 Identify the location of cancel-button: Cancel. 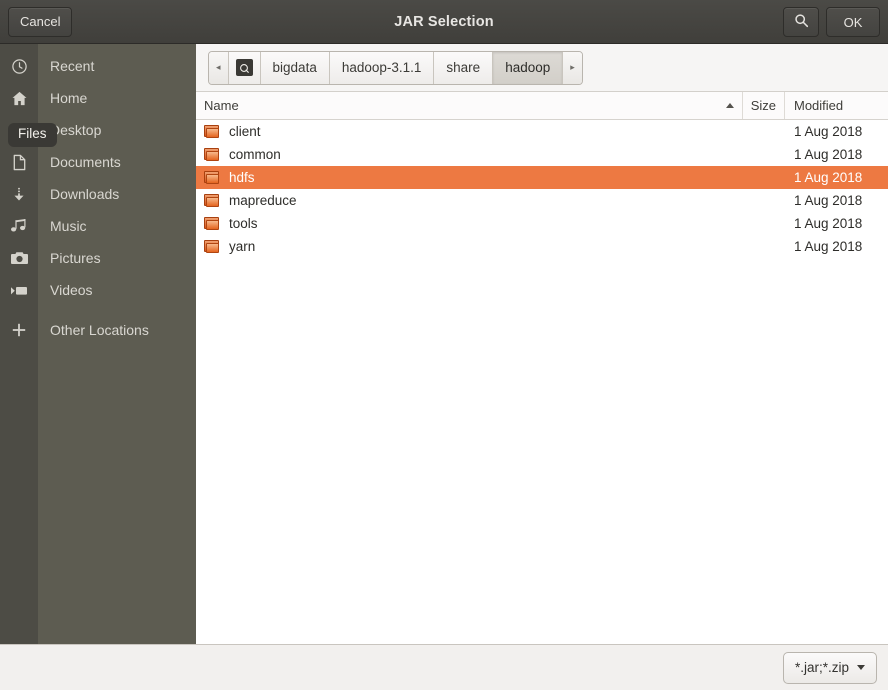
(40, 21).